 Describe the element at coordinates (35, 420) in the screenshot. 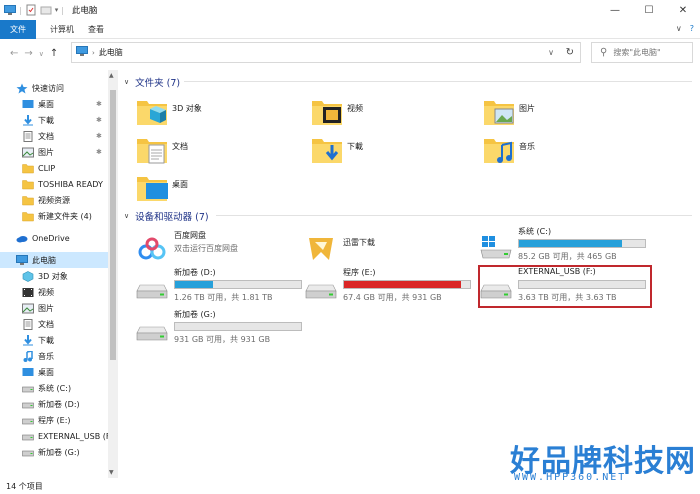

I see `sidebar-item: 程序 (E:)` at that location.